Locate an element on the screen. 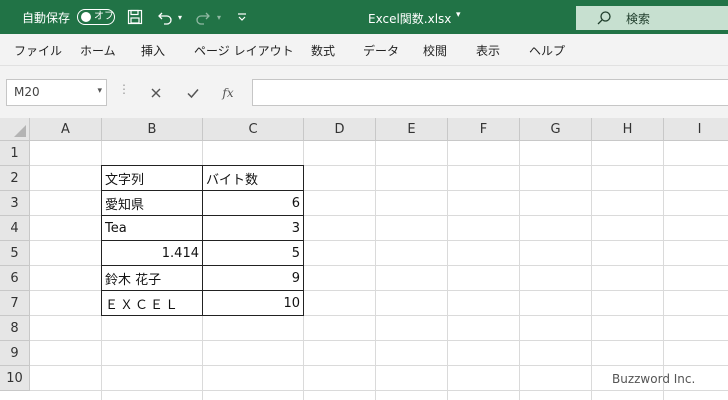 This screenshot has height=400, width=728. watermark: Buzzword Inc. is located at coordinates (654, 379).